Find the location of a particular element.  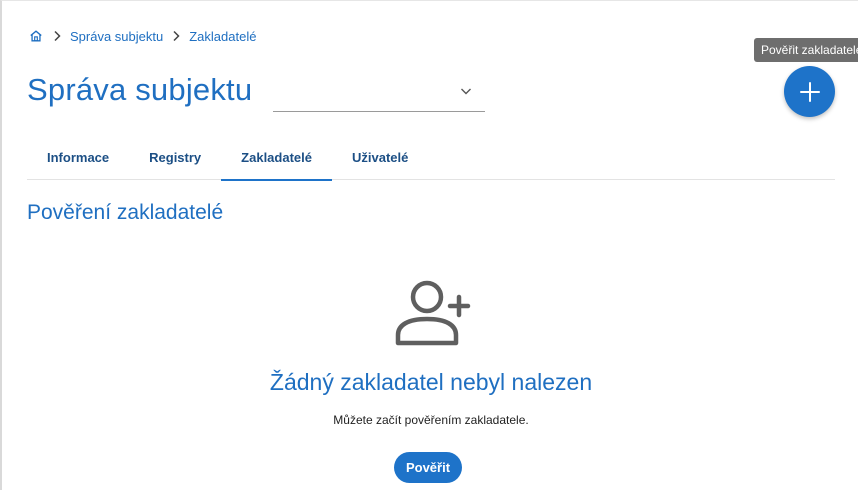

tab-uzivatele: Uživatelé is located at coordinates (380, 160).